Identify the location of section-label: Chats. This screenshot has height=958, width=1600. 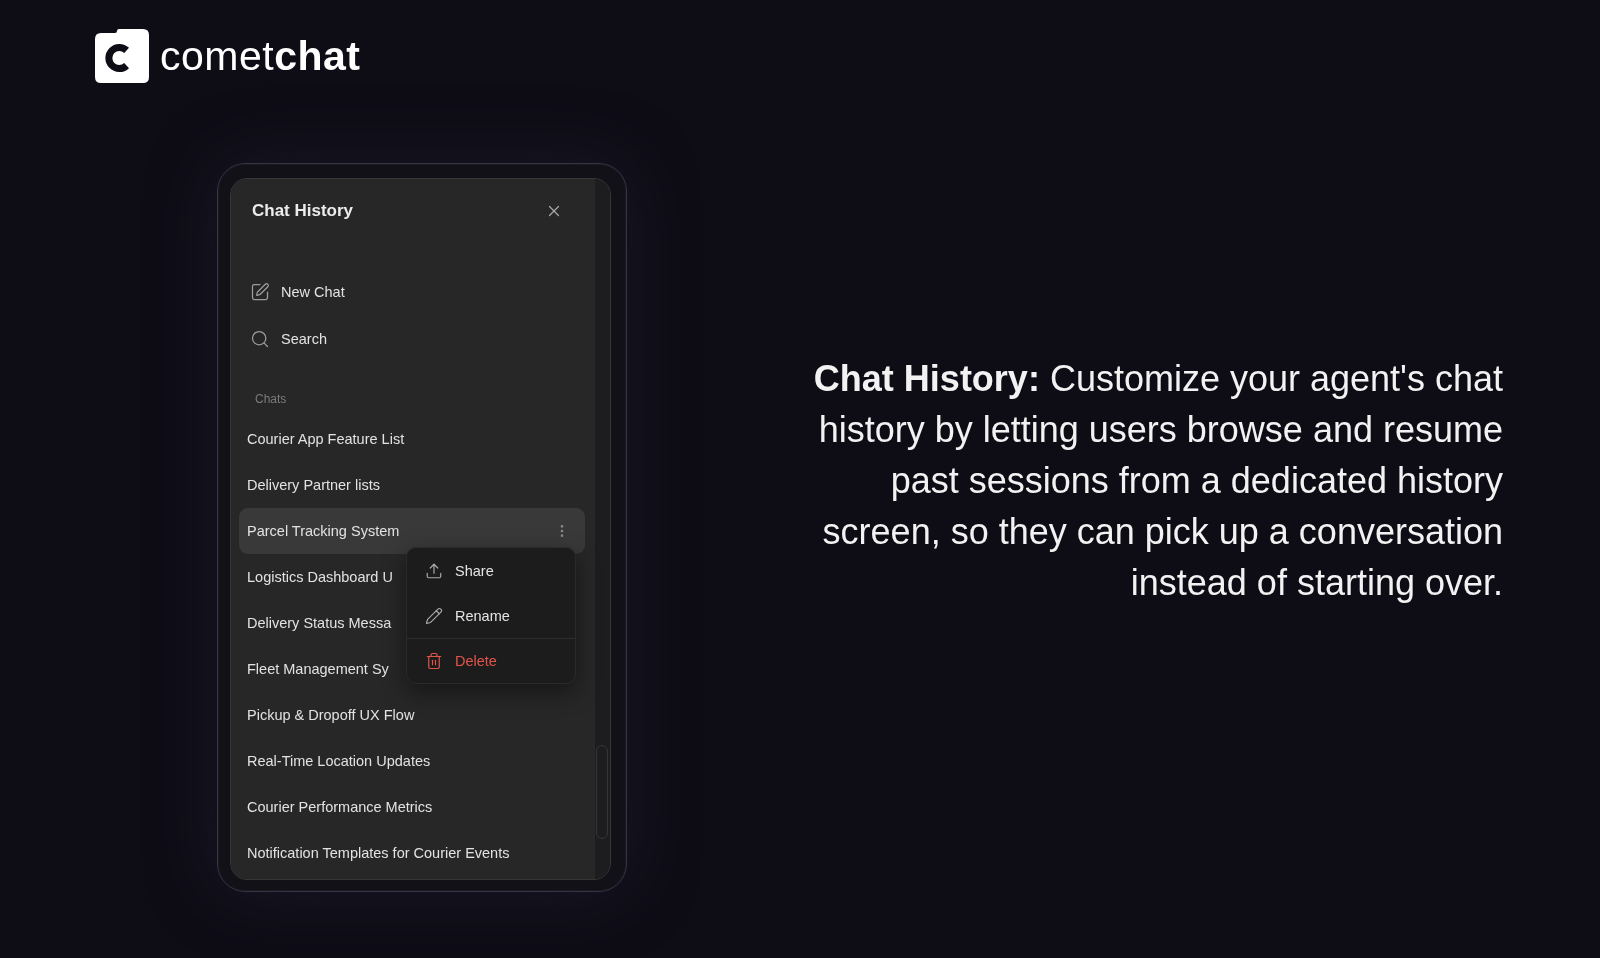
(271, 399).